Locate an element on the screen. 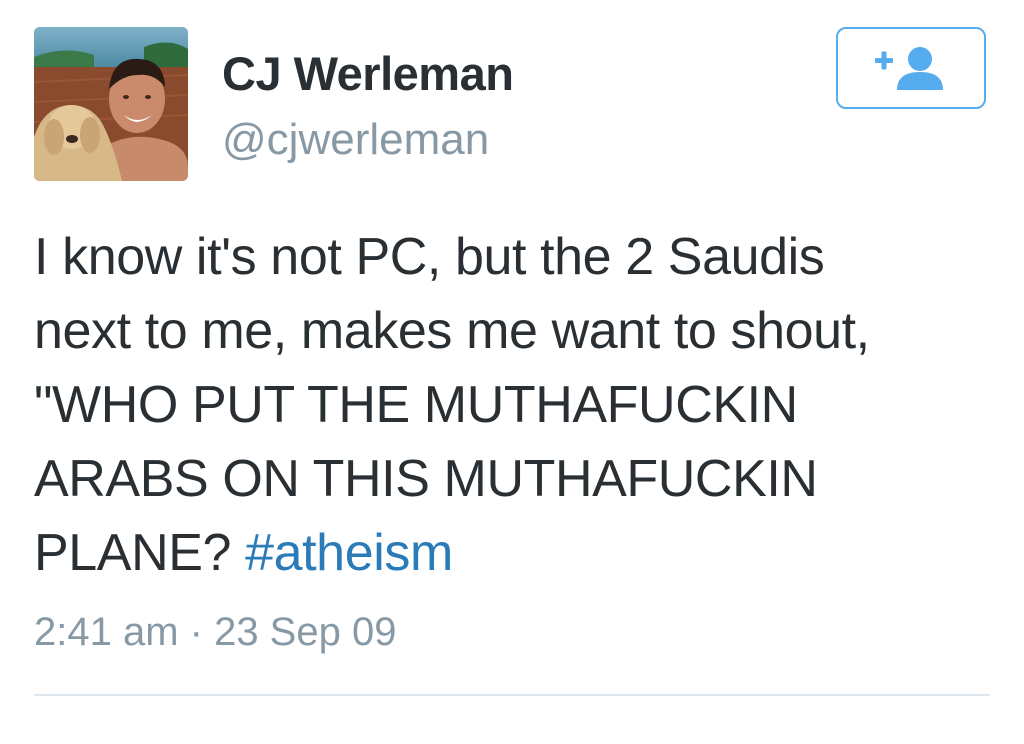  tweet-line: PLANE? is located at coordinates (140, 553).